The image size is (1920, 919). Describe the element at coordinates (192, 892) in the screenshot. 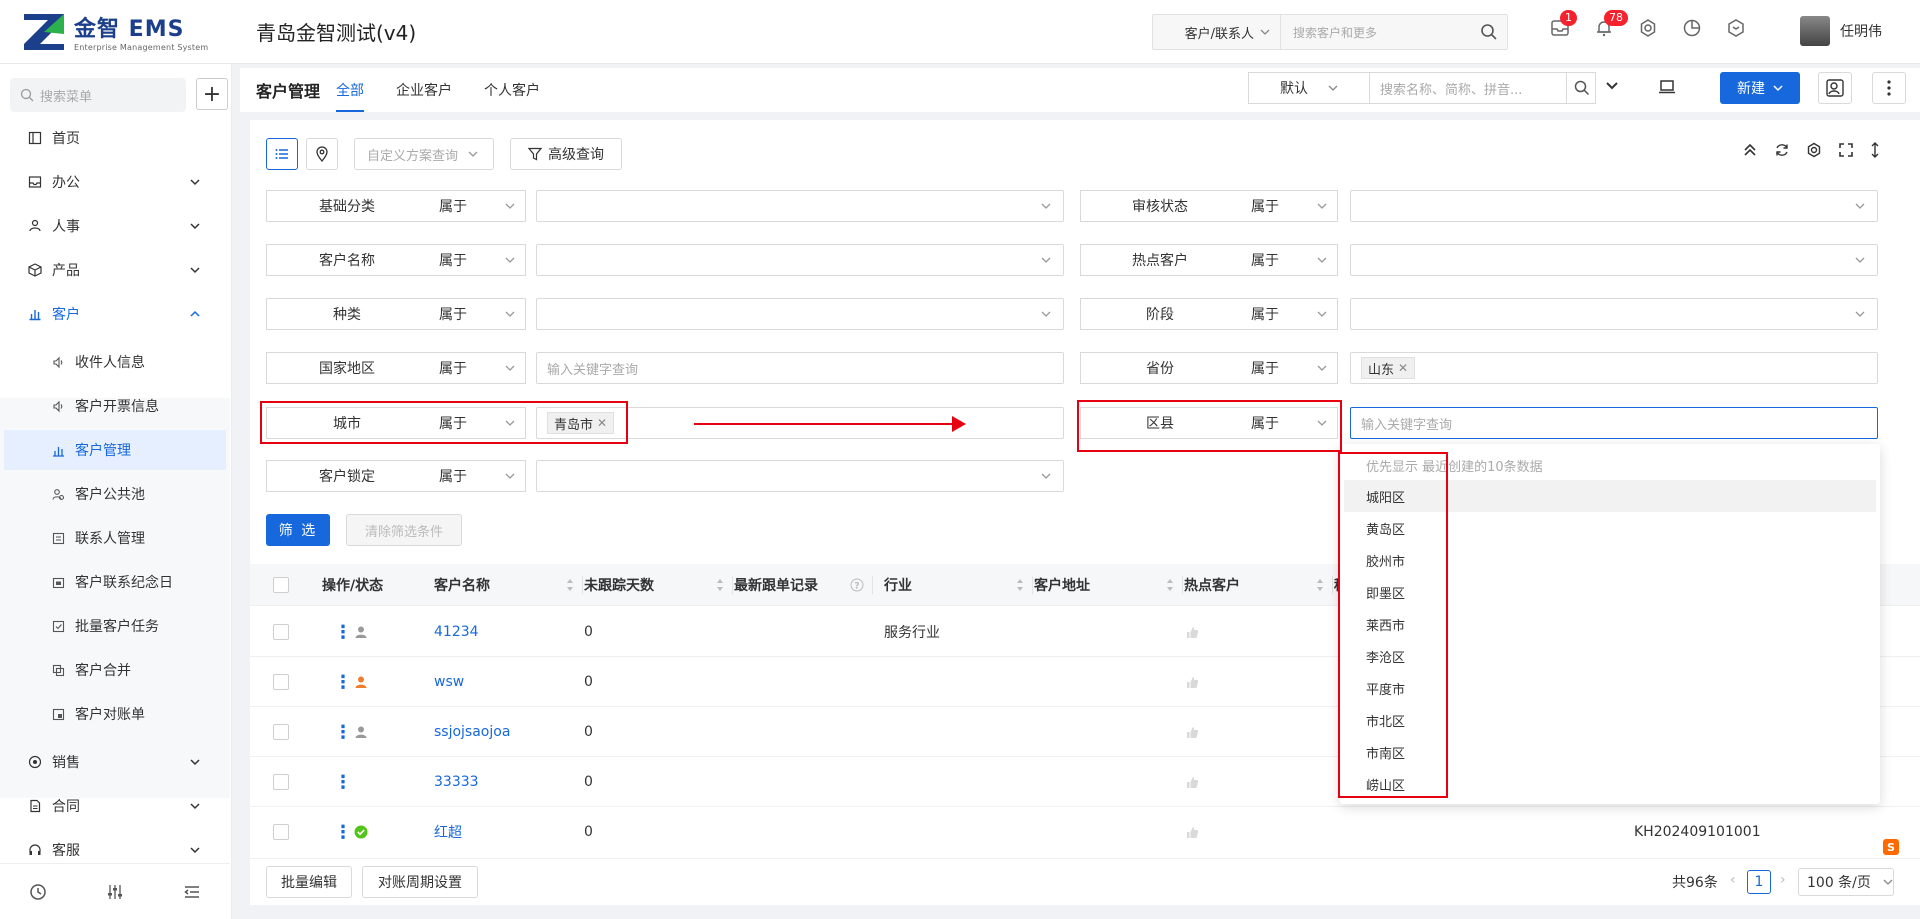

I see `collapse-menu-icon` at that location.